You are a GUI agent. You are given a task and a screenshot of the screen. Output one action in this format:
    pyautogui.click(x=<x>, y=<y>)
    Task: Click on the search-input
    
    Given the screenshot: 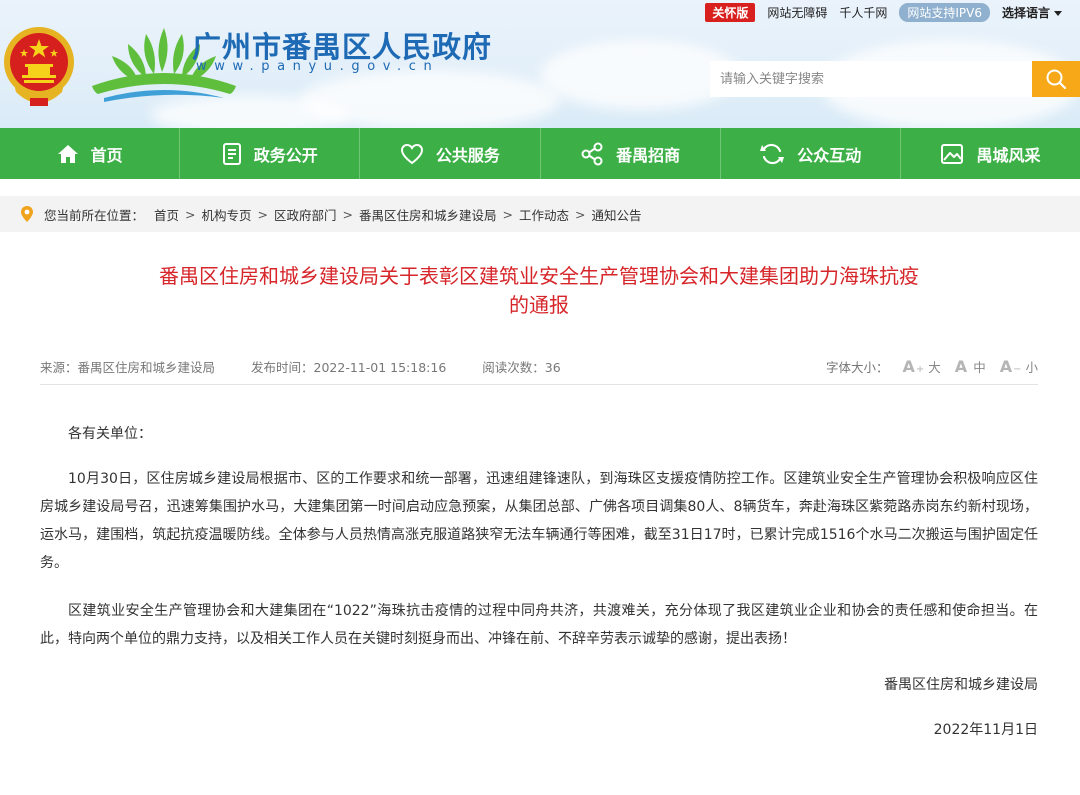 What is the action you would take?
    pyautogui.click(x=871, y=79)
    